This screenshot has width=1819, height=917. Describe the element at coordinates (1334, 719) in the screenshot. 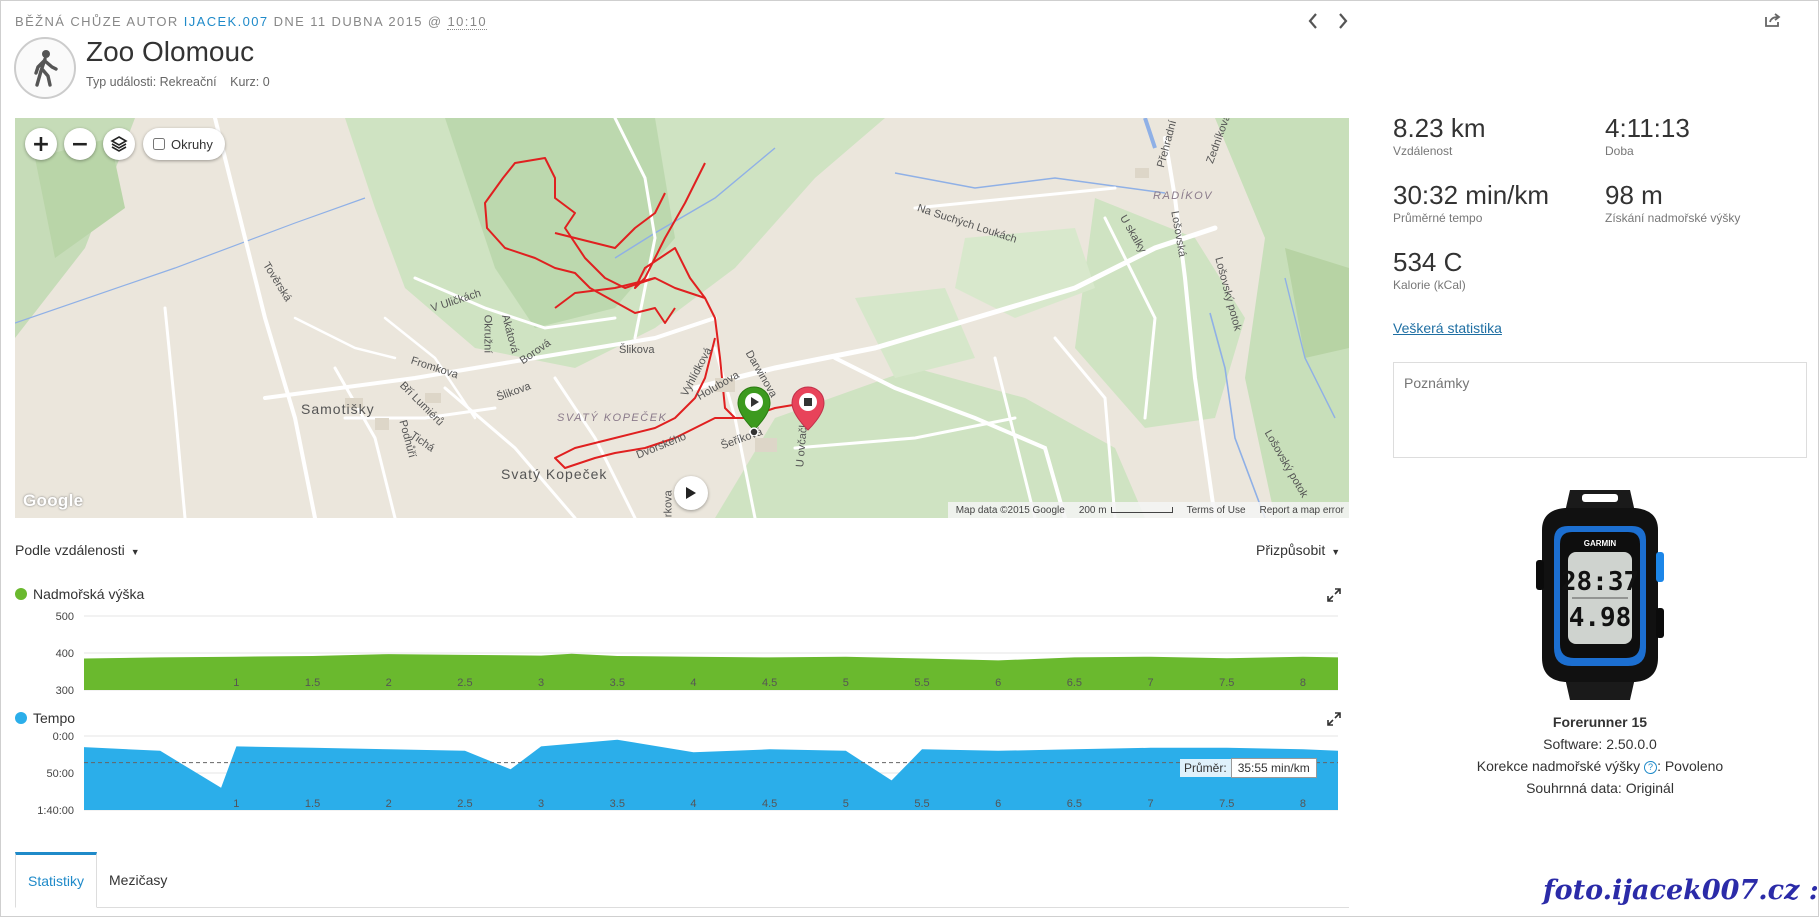

I see `expand-icon` at that location.